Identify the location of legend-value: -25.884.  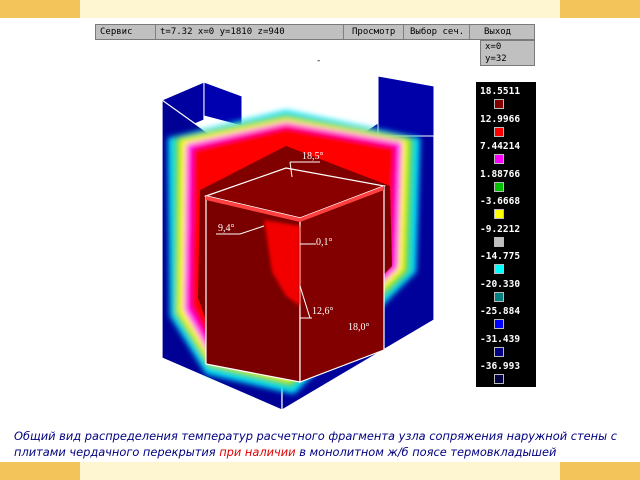
(500, 311).